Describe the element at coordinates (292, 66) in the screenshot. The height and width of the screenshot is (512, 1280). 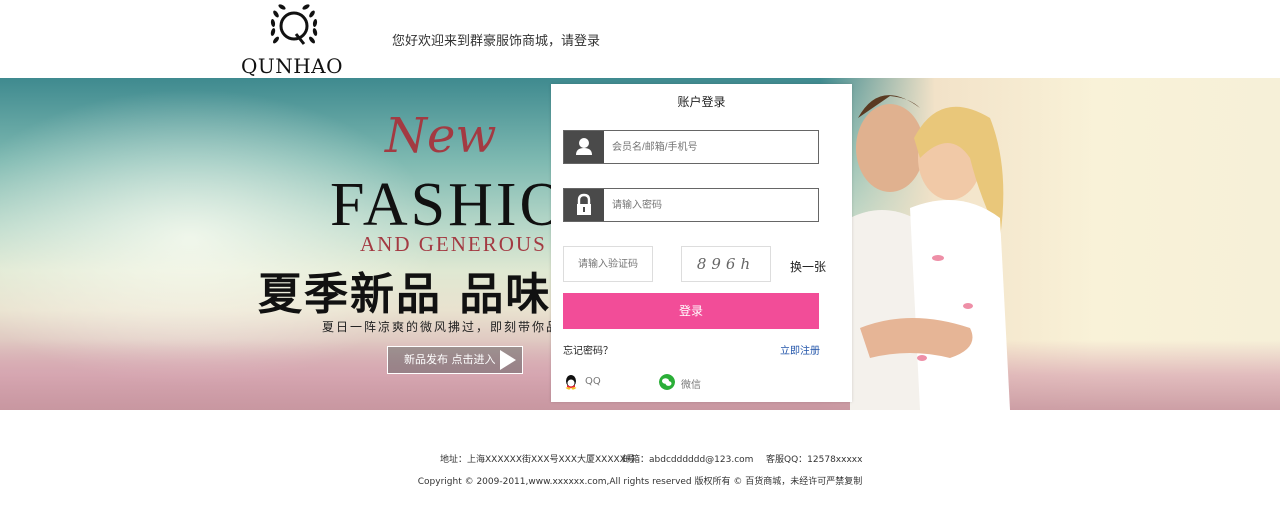
I see `logo-text: QUNHAO` at that location.